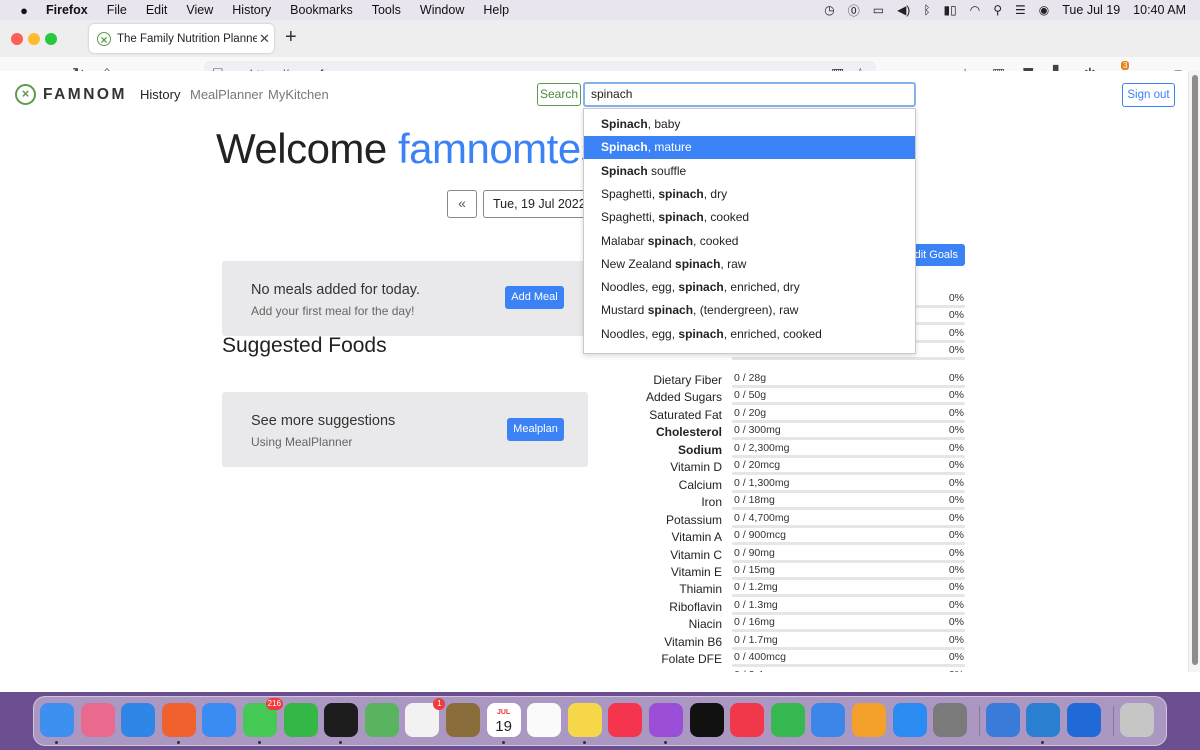  What do you see at coordinates (462, 204) in the screenshot?
I see `previous-day-button: «` at bounding box center [462, 204].